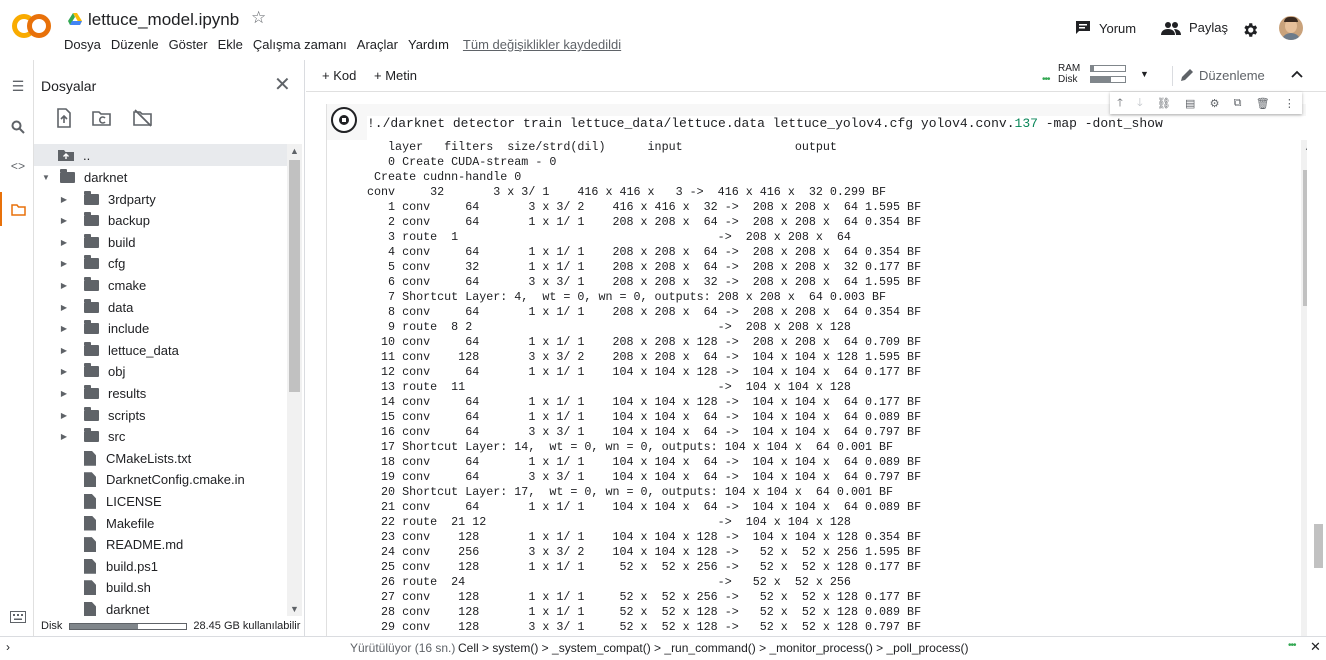 The image size is (1326, 660). I want to click on menu-item-edit: Düzenle, so click(135, 44).